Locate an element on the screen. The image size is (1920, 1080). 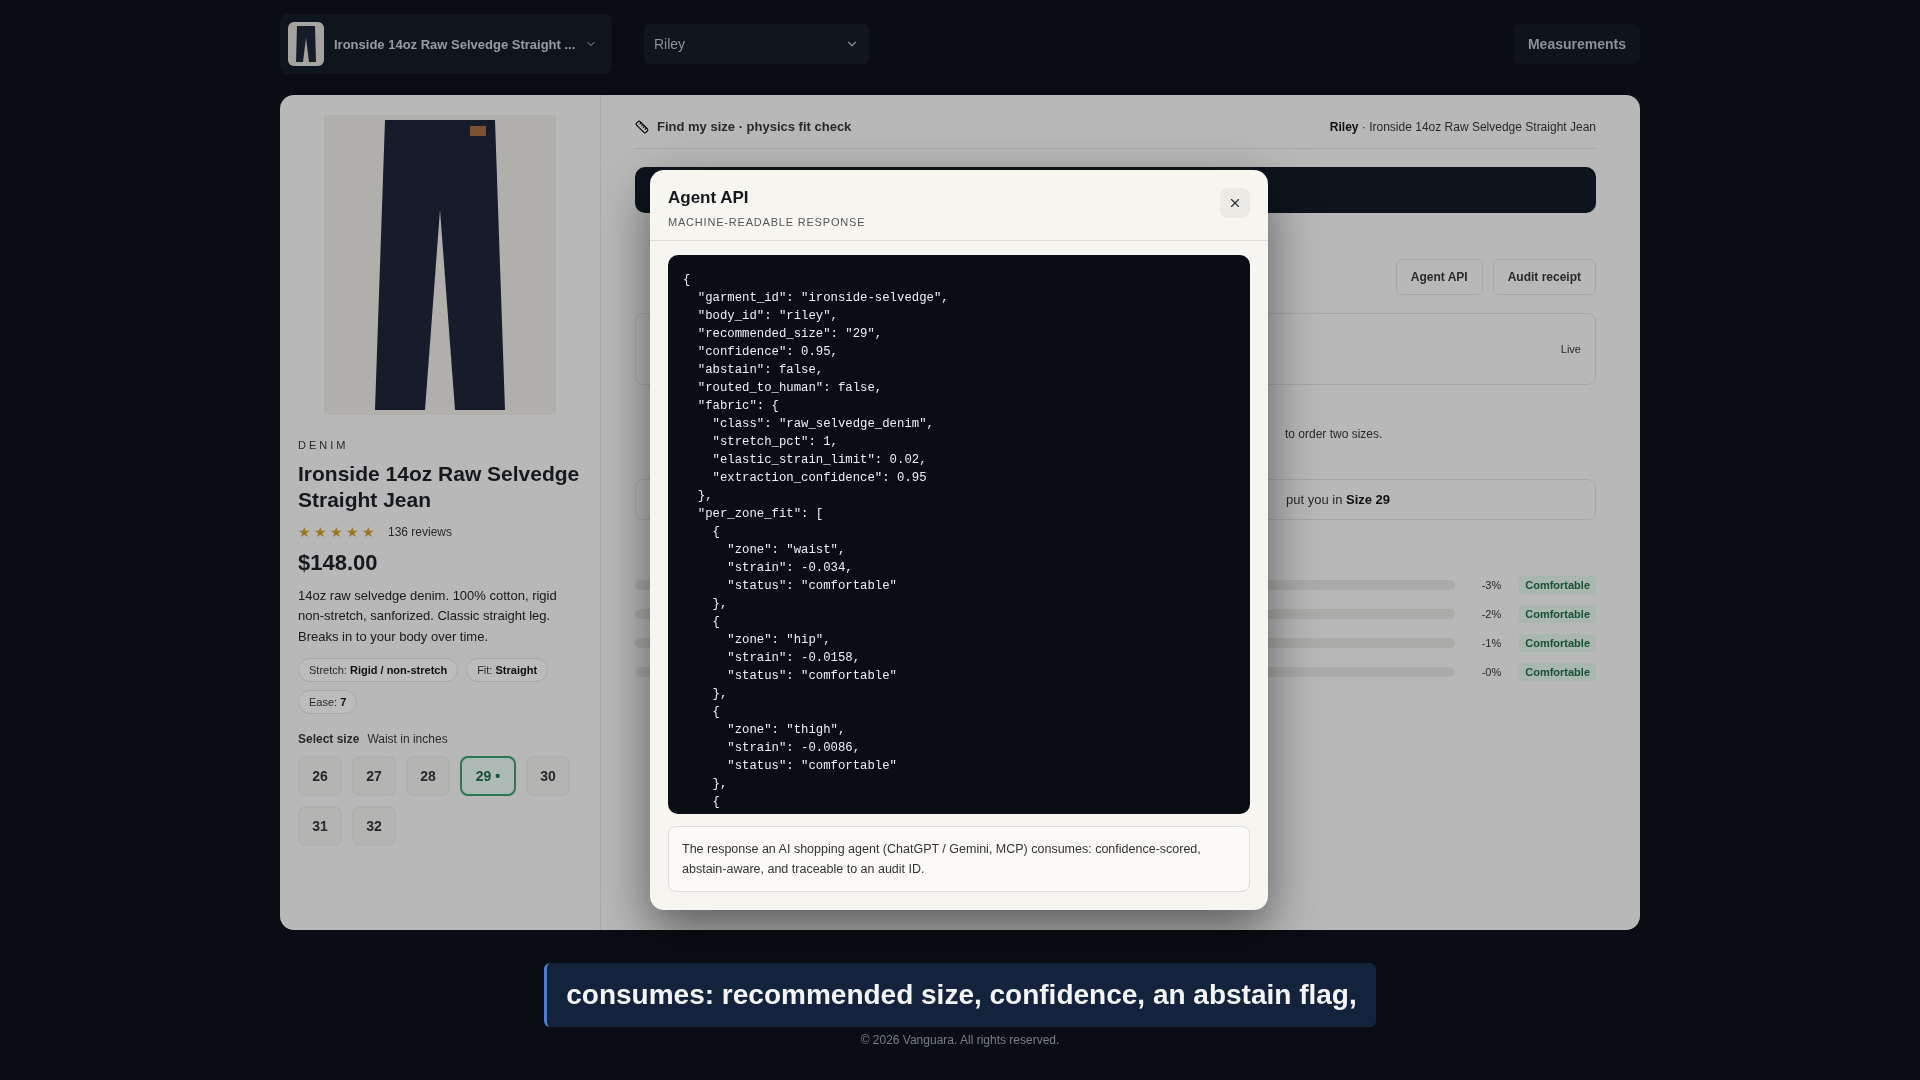
size-option: 27 is located at coordinates (374, 775).